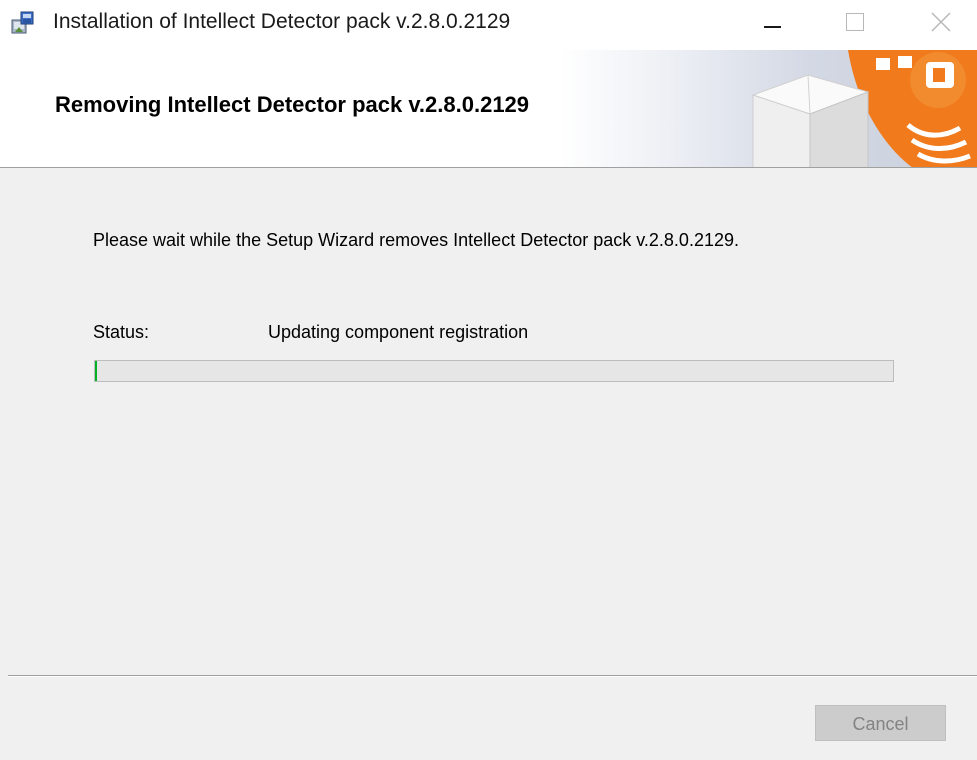 Image resolution: width=977 pixels, height=760 pixels. I want to click on status-label: Status:, so click(121, 332).